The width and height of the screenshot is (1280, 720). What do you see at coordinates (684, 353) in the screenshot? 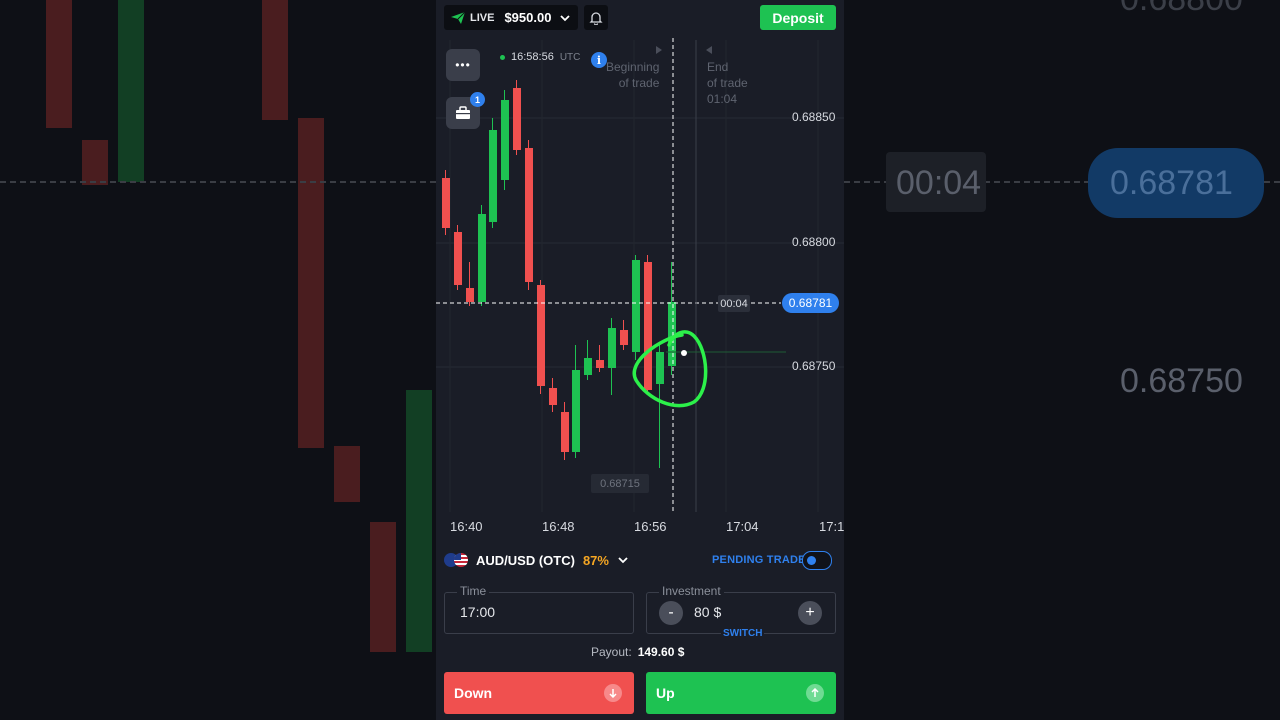
I see `trade-entry-marker` at bounding box center [684, 353].